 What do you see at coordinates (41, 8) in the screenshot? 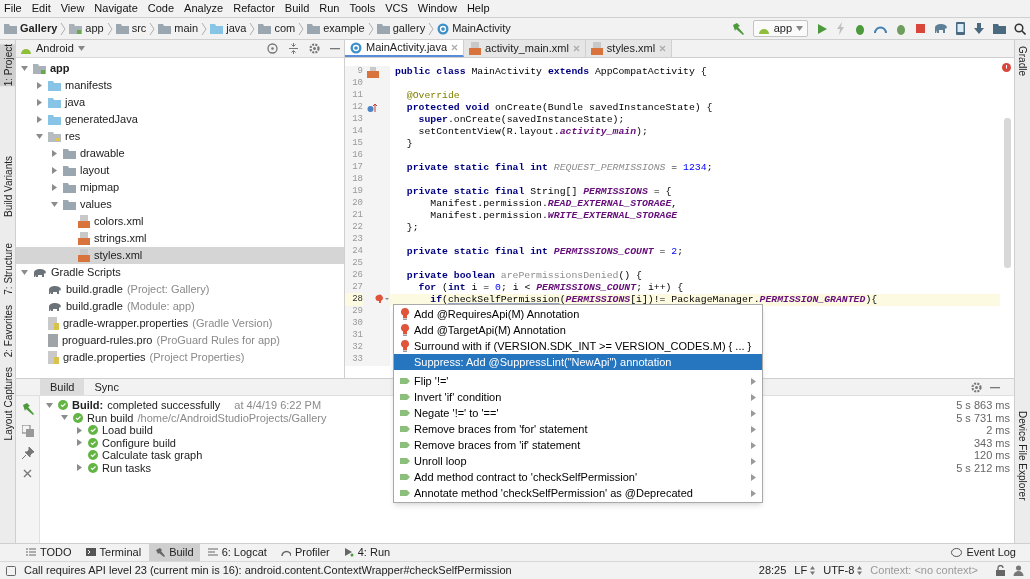
I see `menu-item: Edit` at bounding box center [41, 8].